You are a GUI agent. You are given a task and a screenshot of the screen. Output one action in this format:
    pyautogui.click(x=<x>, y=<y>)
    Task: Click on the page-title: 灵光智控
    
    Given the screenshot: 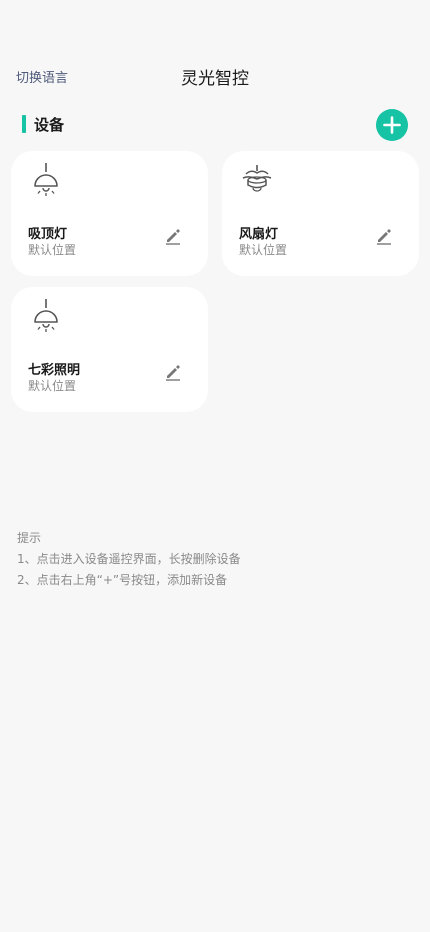 What is the action you would take?
    pyautogui.click(x=215, y=79)
    